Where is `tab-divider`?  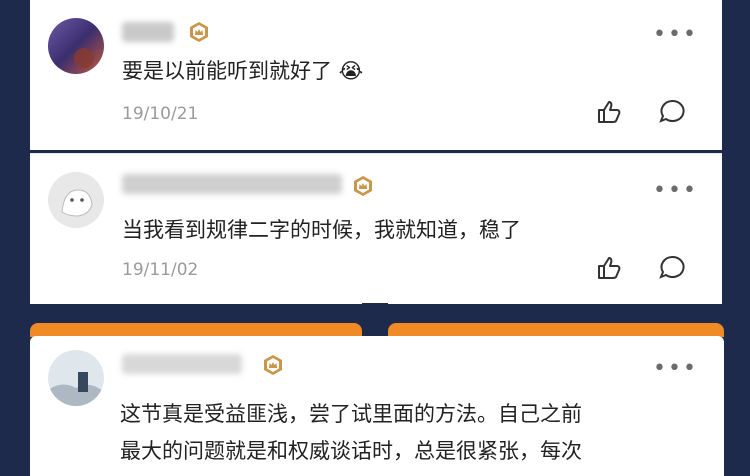 tab-divider is located at coordinates (375, 320).